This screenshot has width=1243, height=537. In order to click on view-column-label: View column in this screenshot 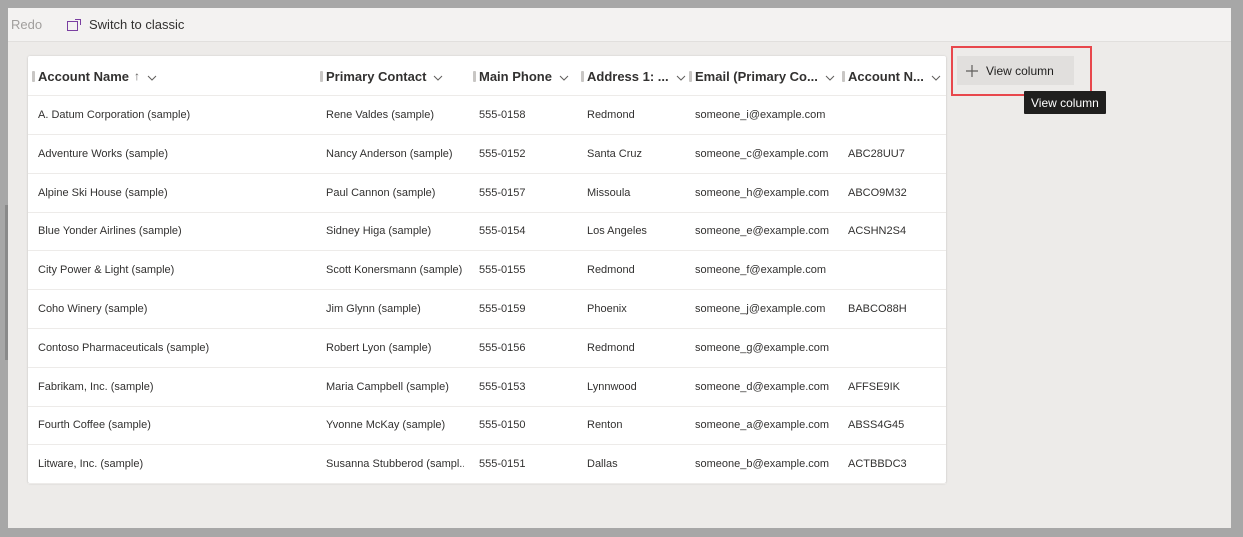, I will do `click(1020, 70)`.